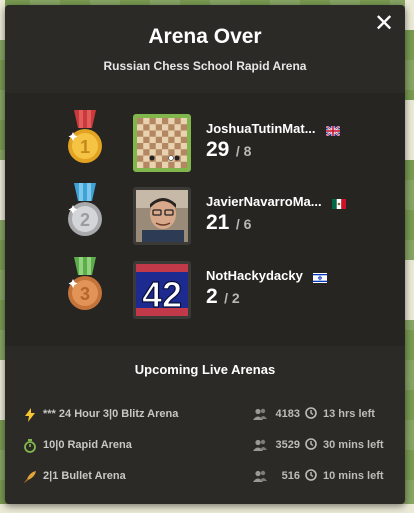 This screenshot has height=513, width=414. I want to click on podium-entry-third: 3 42 NotHackydacky 2 / 2, so click(205, 288).